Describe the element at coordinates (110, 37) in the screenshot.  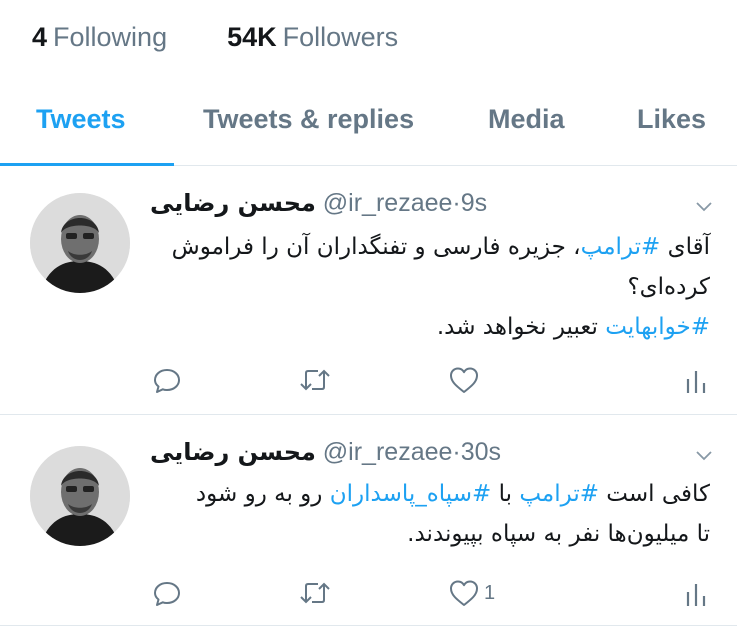
I see `following-label: Following` at that location.